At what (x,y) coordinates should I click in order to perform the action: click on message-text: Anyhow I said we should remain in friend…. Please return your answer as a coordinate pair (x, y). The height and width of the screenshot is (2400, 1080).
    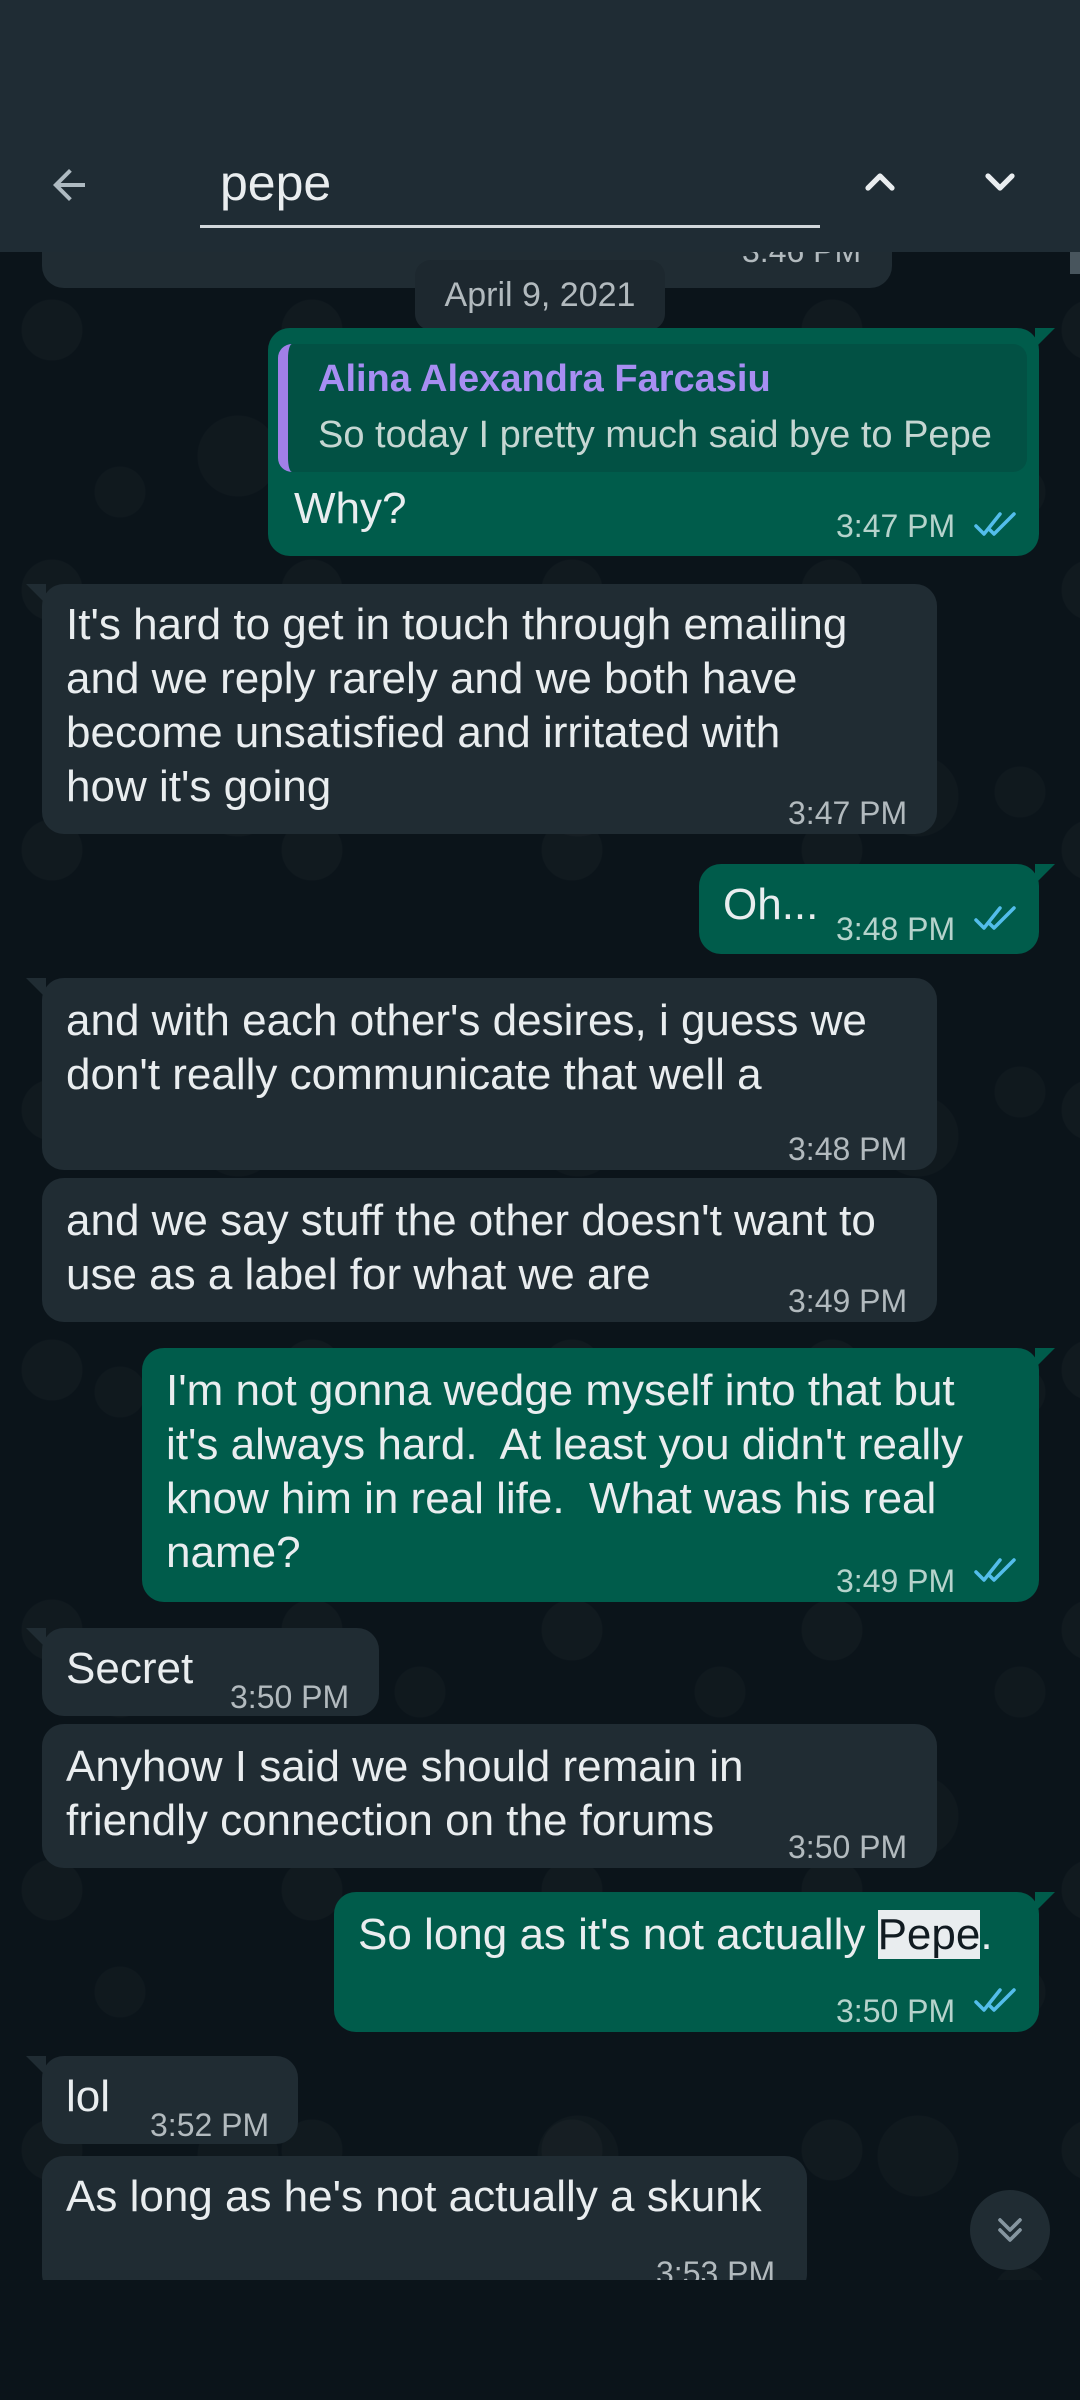
    Looking at the image, I should click on (405, 1793).